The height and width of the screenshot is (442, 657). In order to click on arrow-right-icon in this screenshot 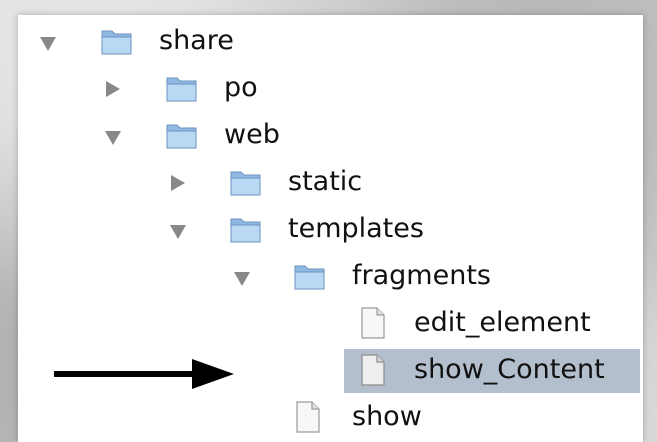, I will do `click(144, 374)`.